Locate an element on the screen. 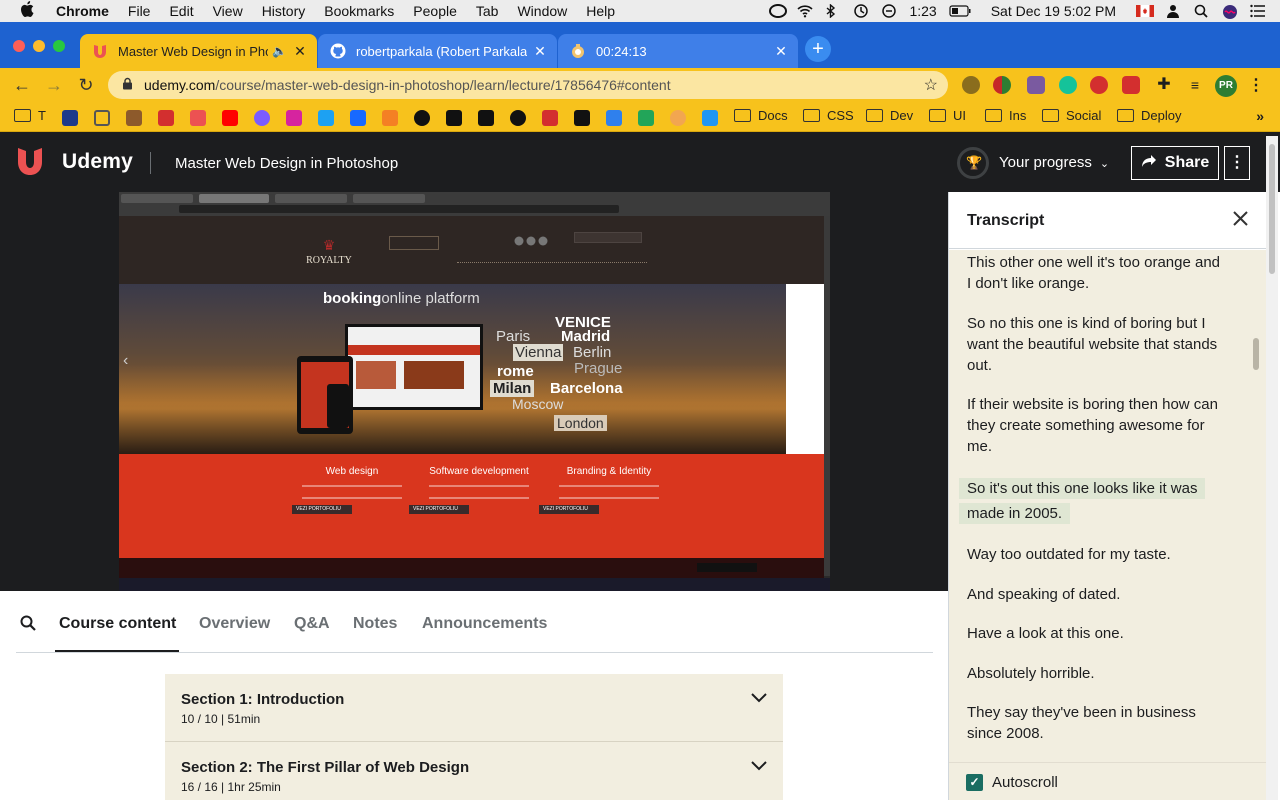 Image resolution: width=1280 pixels, height=800 pixels. avatar-bookmark-icon is located at coordinates (678, 118).